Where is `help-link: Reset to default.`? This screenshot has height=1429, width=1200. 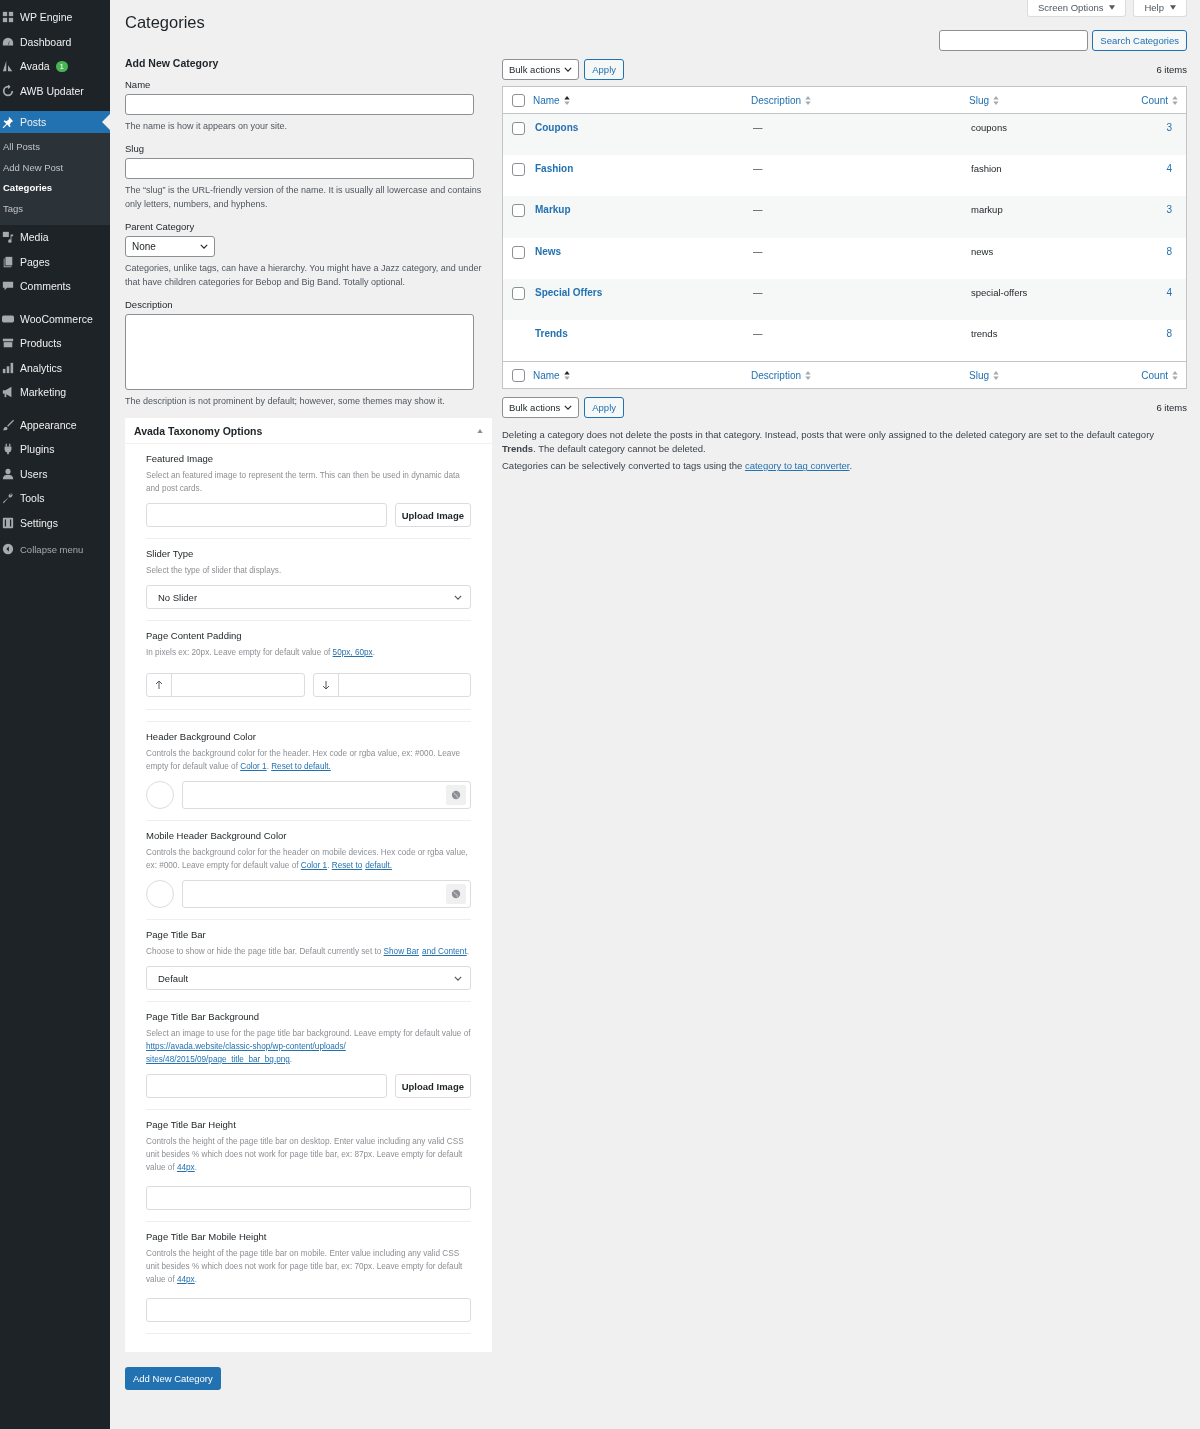 help-link: Reset to default. is located at coordinates (301, 766).